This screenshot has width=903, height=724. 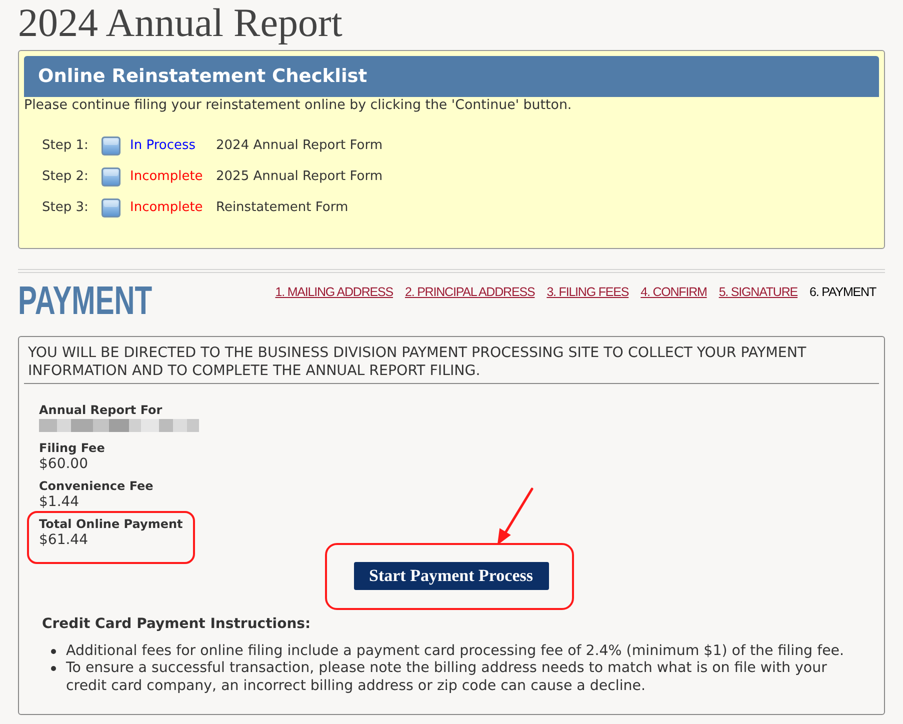 What do you see at coordinates (100, 410) in the screenshot?
I see `detail-label: Annual Report For` at bounding box center [100, 410].